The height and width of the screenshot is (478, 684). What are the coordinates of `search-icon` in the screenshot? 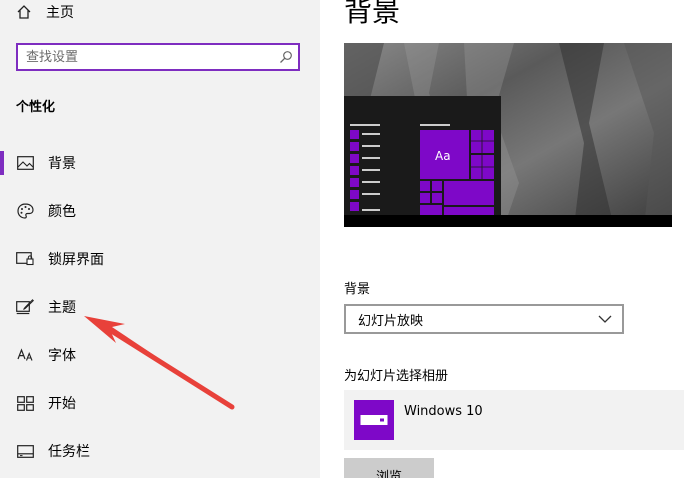 It's located at (286, 57).